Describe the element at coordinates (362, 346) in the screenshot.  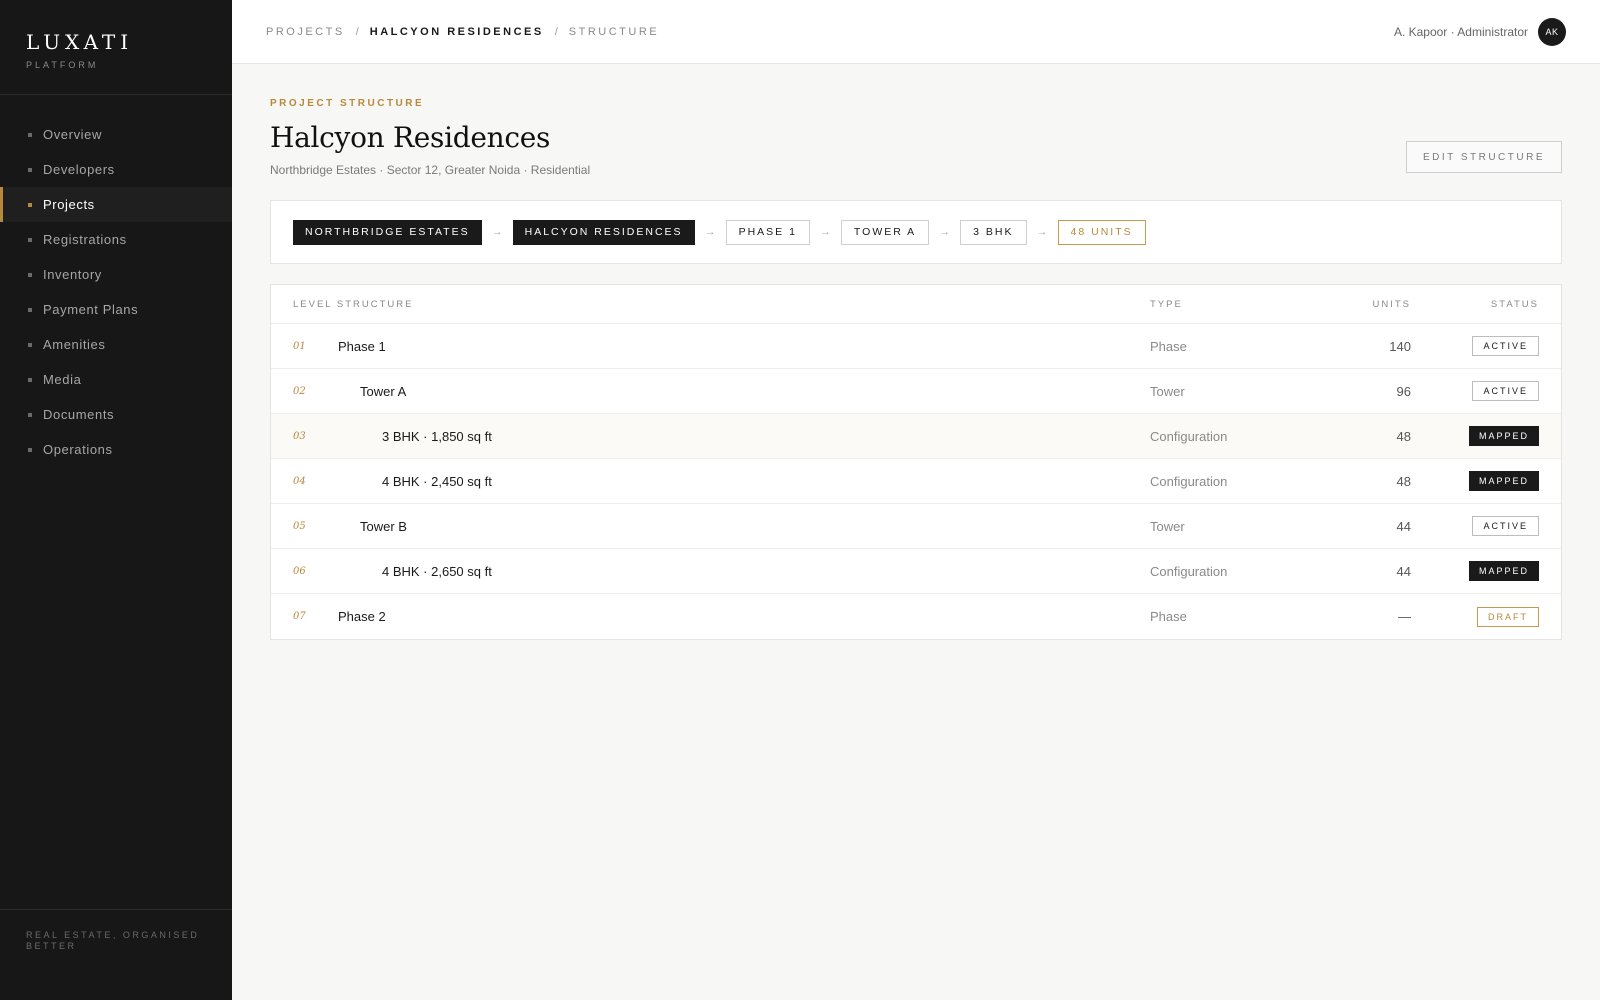
I see `row-name: Phase 1` at that location.